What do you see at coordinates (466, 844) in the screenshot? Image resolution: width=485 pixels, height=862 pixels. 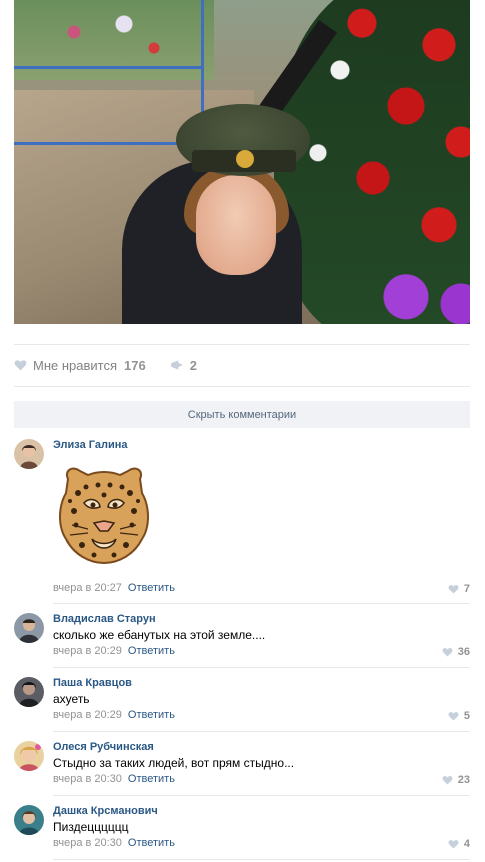 I see `comment-like-count: 4` at bounding box center [466, 844].